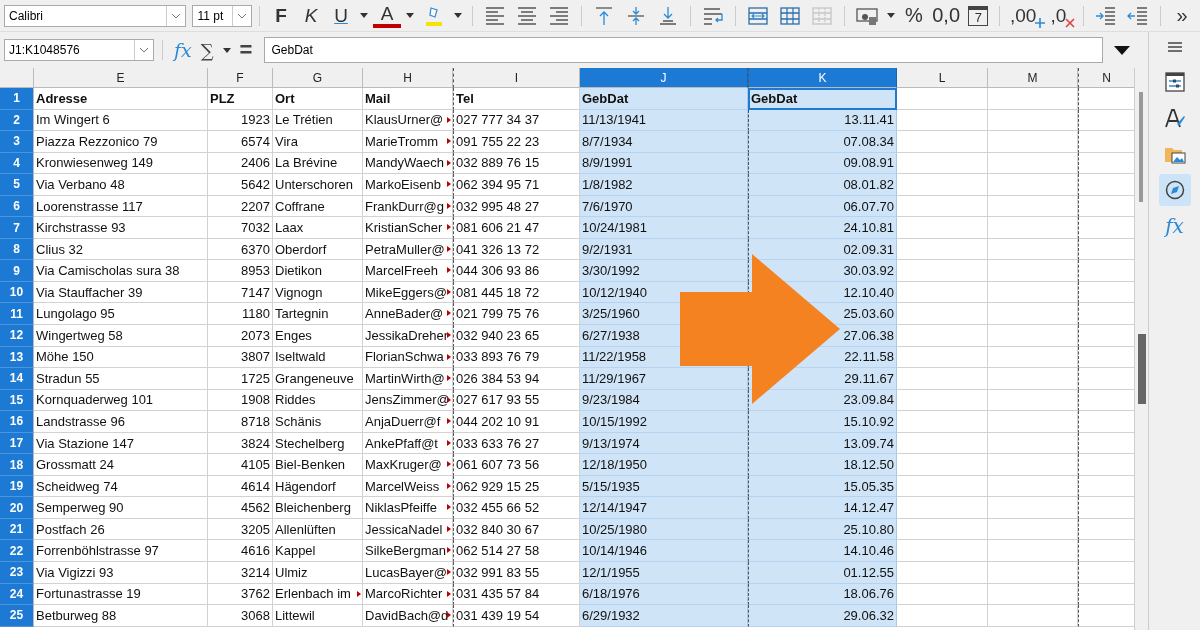  I want to click on table-cell: MarieTromm, so click(408, 142).